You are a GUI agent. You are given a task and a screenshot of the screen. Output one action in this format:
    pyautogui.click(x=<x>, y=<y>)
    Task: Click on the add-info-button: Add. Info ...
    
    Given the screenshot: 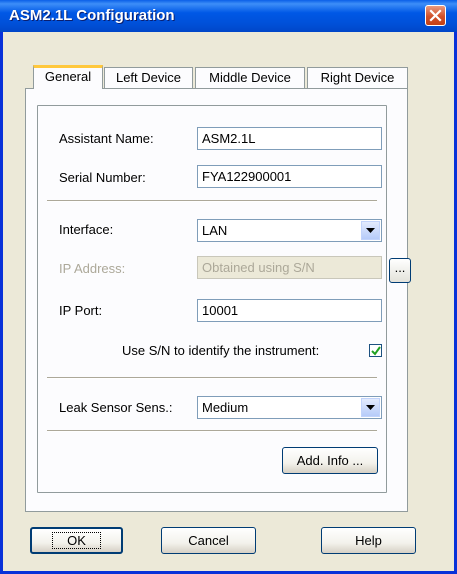 What is the action you would take?
    pyautogui.click(x=330, y=460)
    